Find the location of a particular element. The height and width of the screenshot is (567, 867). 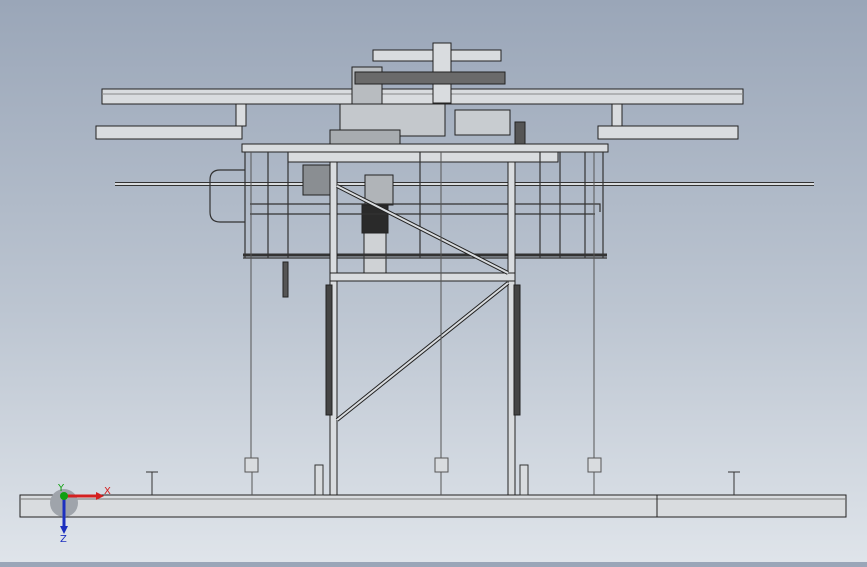

x-axis-label: X is located at coordinates (107, 491).